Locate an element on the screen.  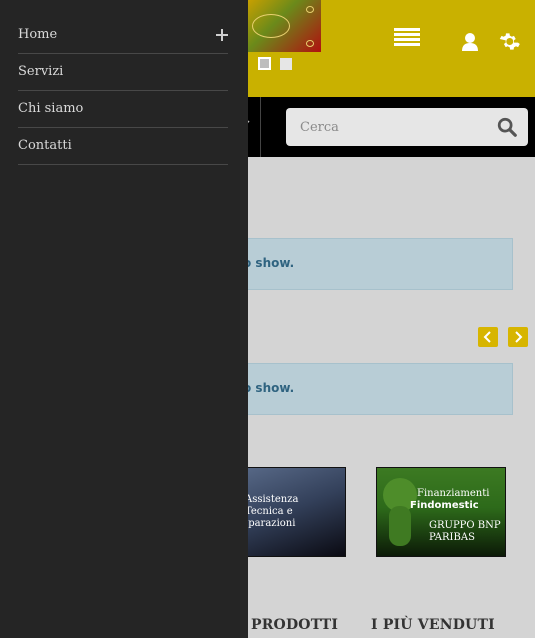
gear-icon is located at coordinates (509, 41).